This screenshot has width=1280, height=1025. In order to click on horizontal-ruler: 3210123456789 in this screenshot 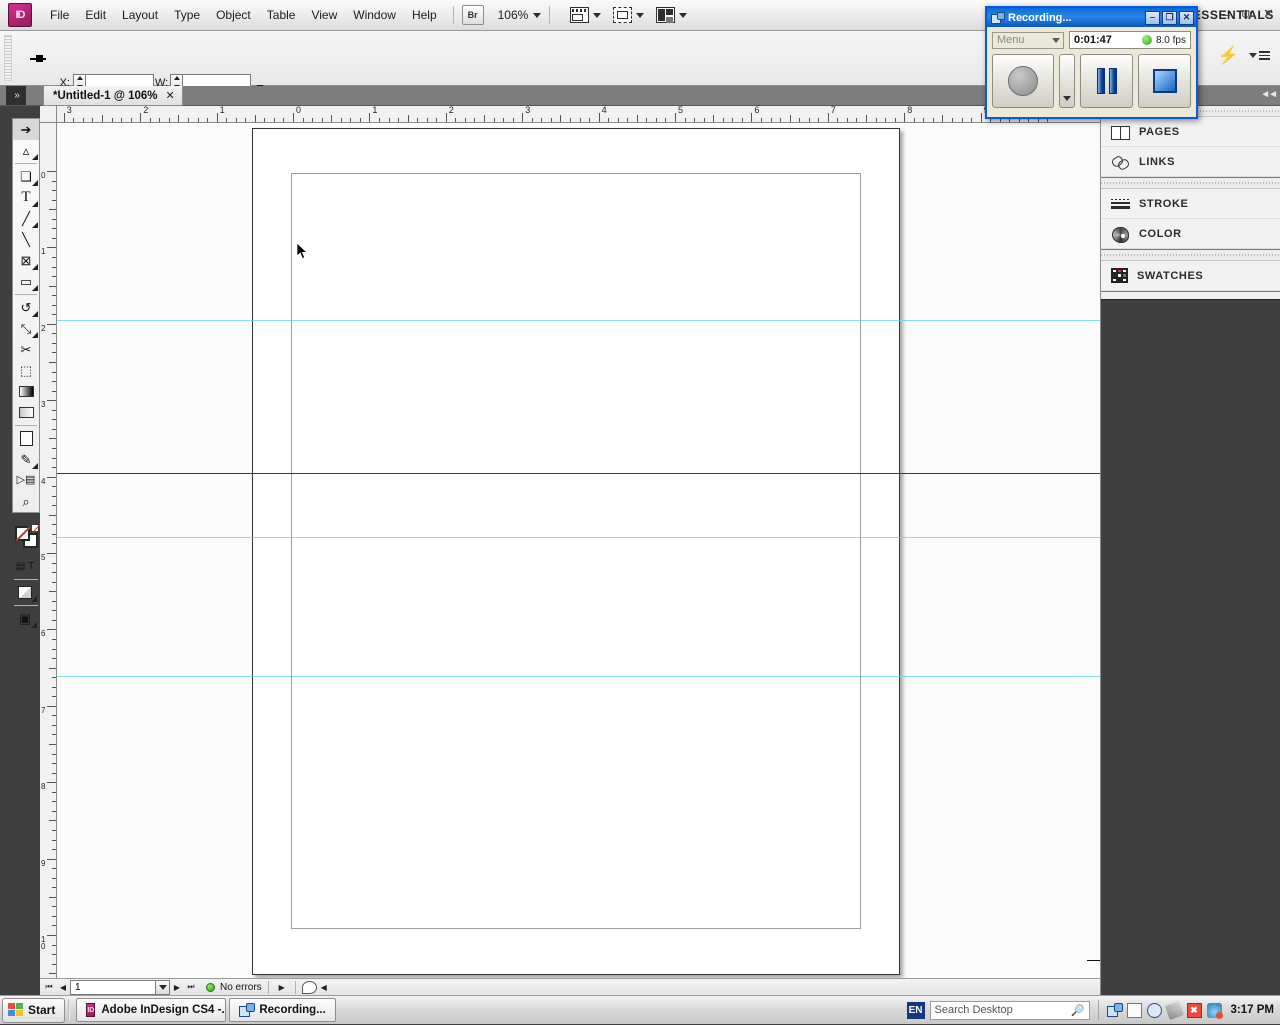, I will do `click(578, 114)`.